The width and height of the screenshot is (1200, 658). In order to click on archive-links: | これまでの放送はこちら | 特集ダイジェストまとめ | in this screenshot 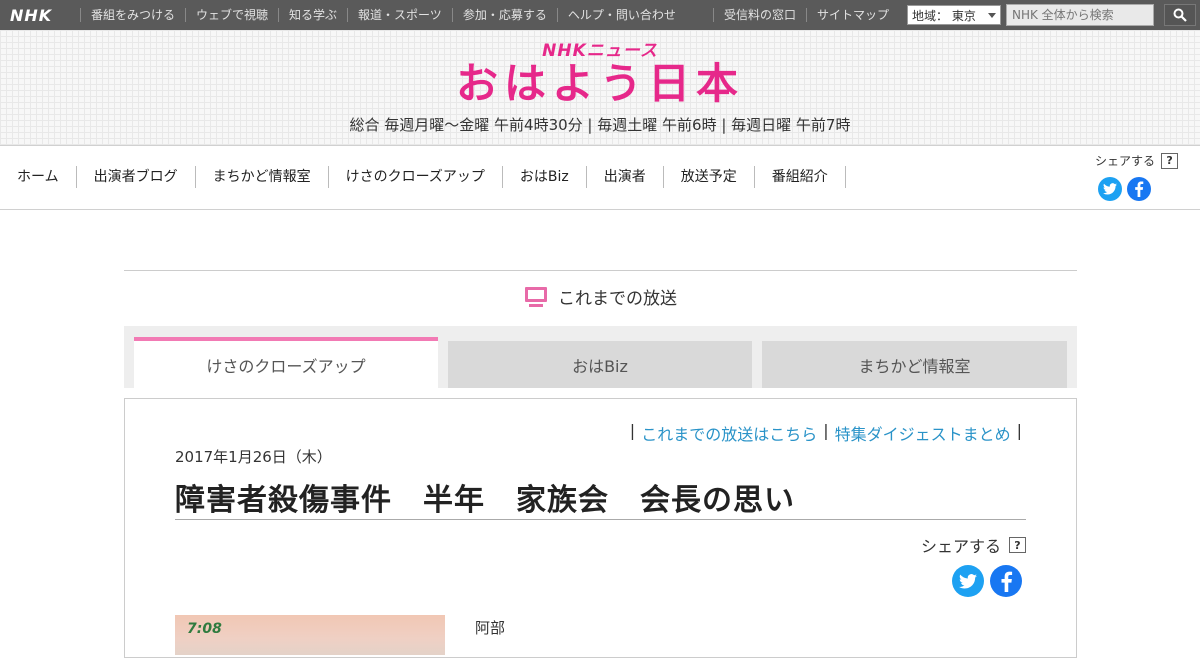, I will do `click(826, 433)`.